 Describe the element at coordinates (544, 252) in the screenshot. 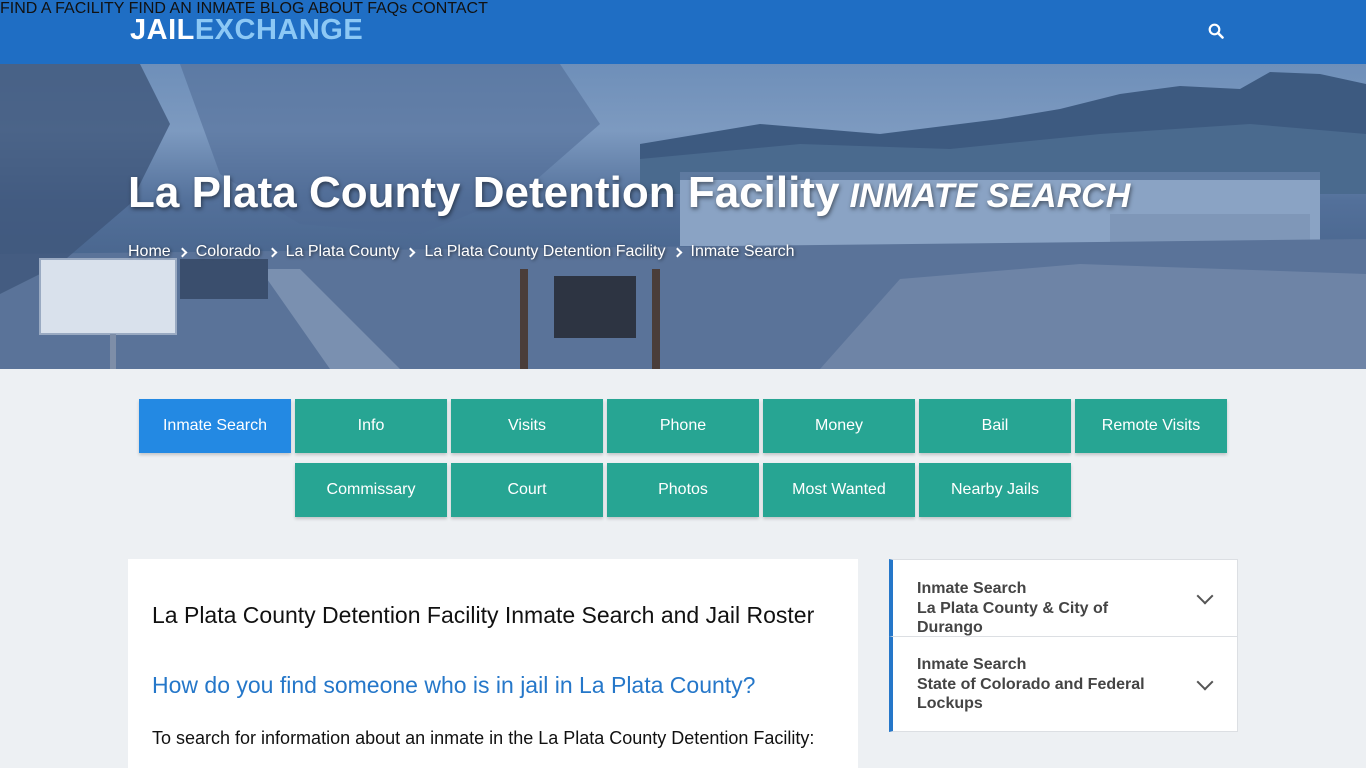

I see `breadcrumb-facility: La Plata County Detention Facility` at that location.